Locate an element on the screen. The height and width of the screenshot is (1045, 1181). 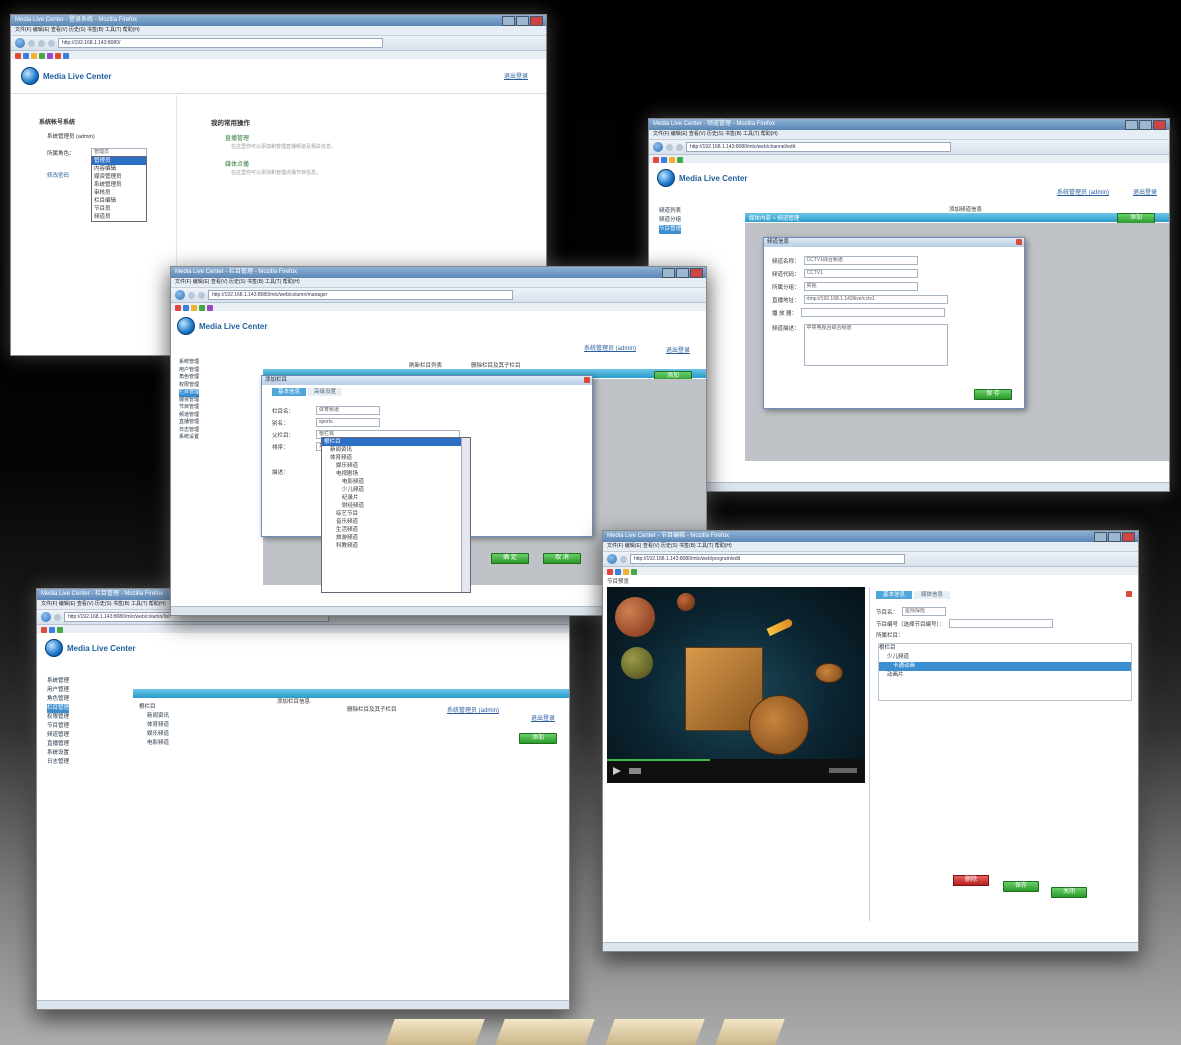
home-icon is located at coordinates (51, 43).